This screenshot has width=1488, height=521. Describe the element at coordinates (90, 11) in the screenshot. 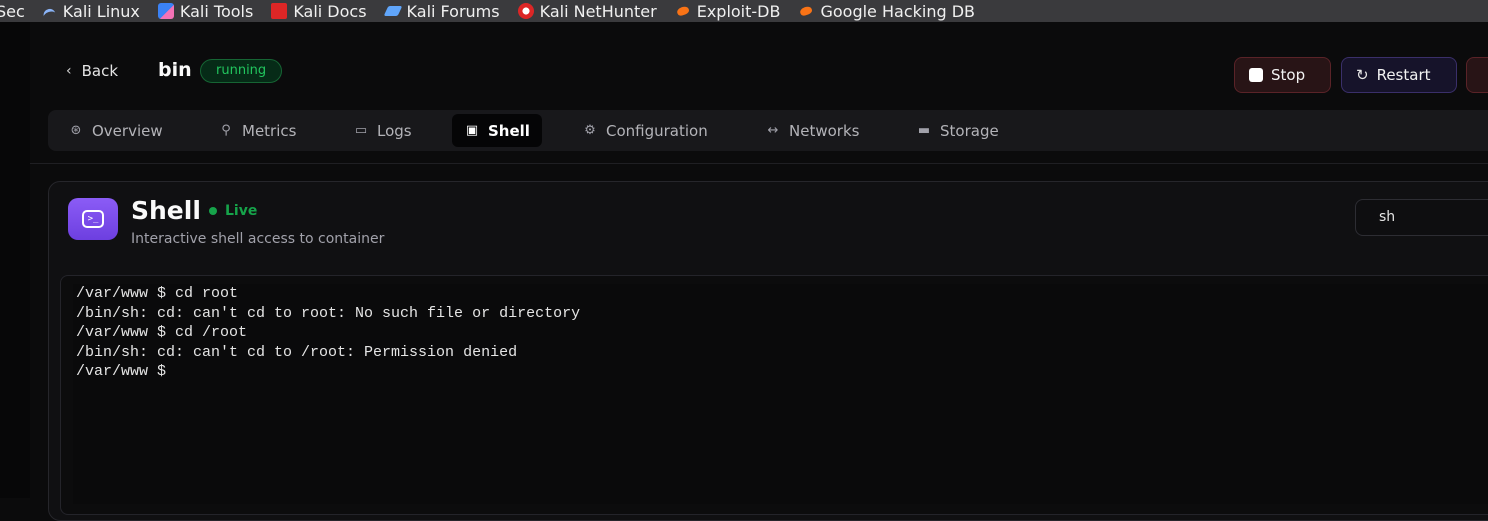

I see `bookmark-kali-linux: Kali Linux` at that location.